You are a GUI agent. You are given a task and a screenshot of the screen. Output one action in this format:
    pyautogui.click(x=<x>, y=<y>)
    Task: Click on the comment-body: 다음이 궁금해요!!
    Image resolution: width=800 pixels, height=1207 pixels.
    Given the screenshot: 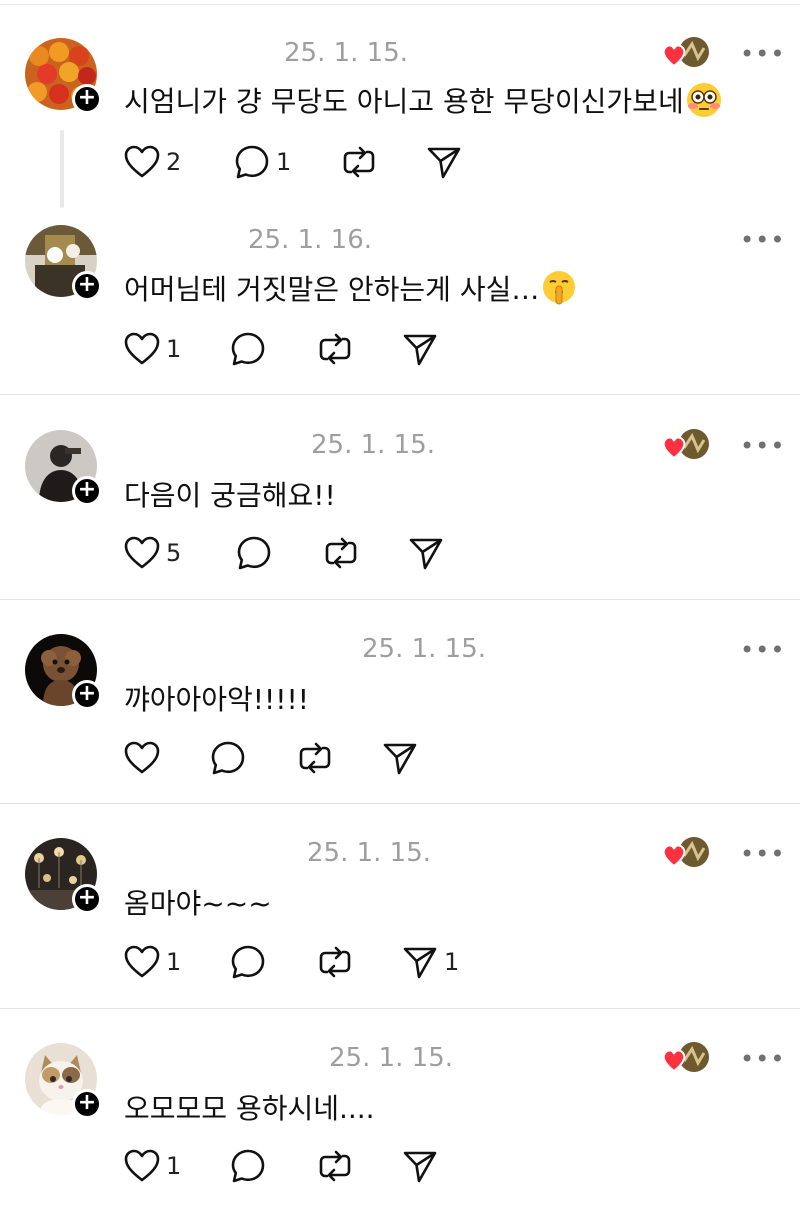 What is the action you would take?
    pyautogui.click(x=230, y=495)
    